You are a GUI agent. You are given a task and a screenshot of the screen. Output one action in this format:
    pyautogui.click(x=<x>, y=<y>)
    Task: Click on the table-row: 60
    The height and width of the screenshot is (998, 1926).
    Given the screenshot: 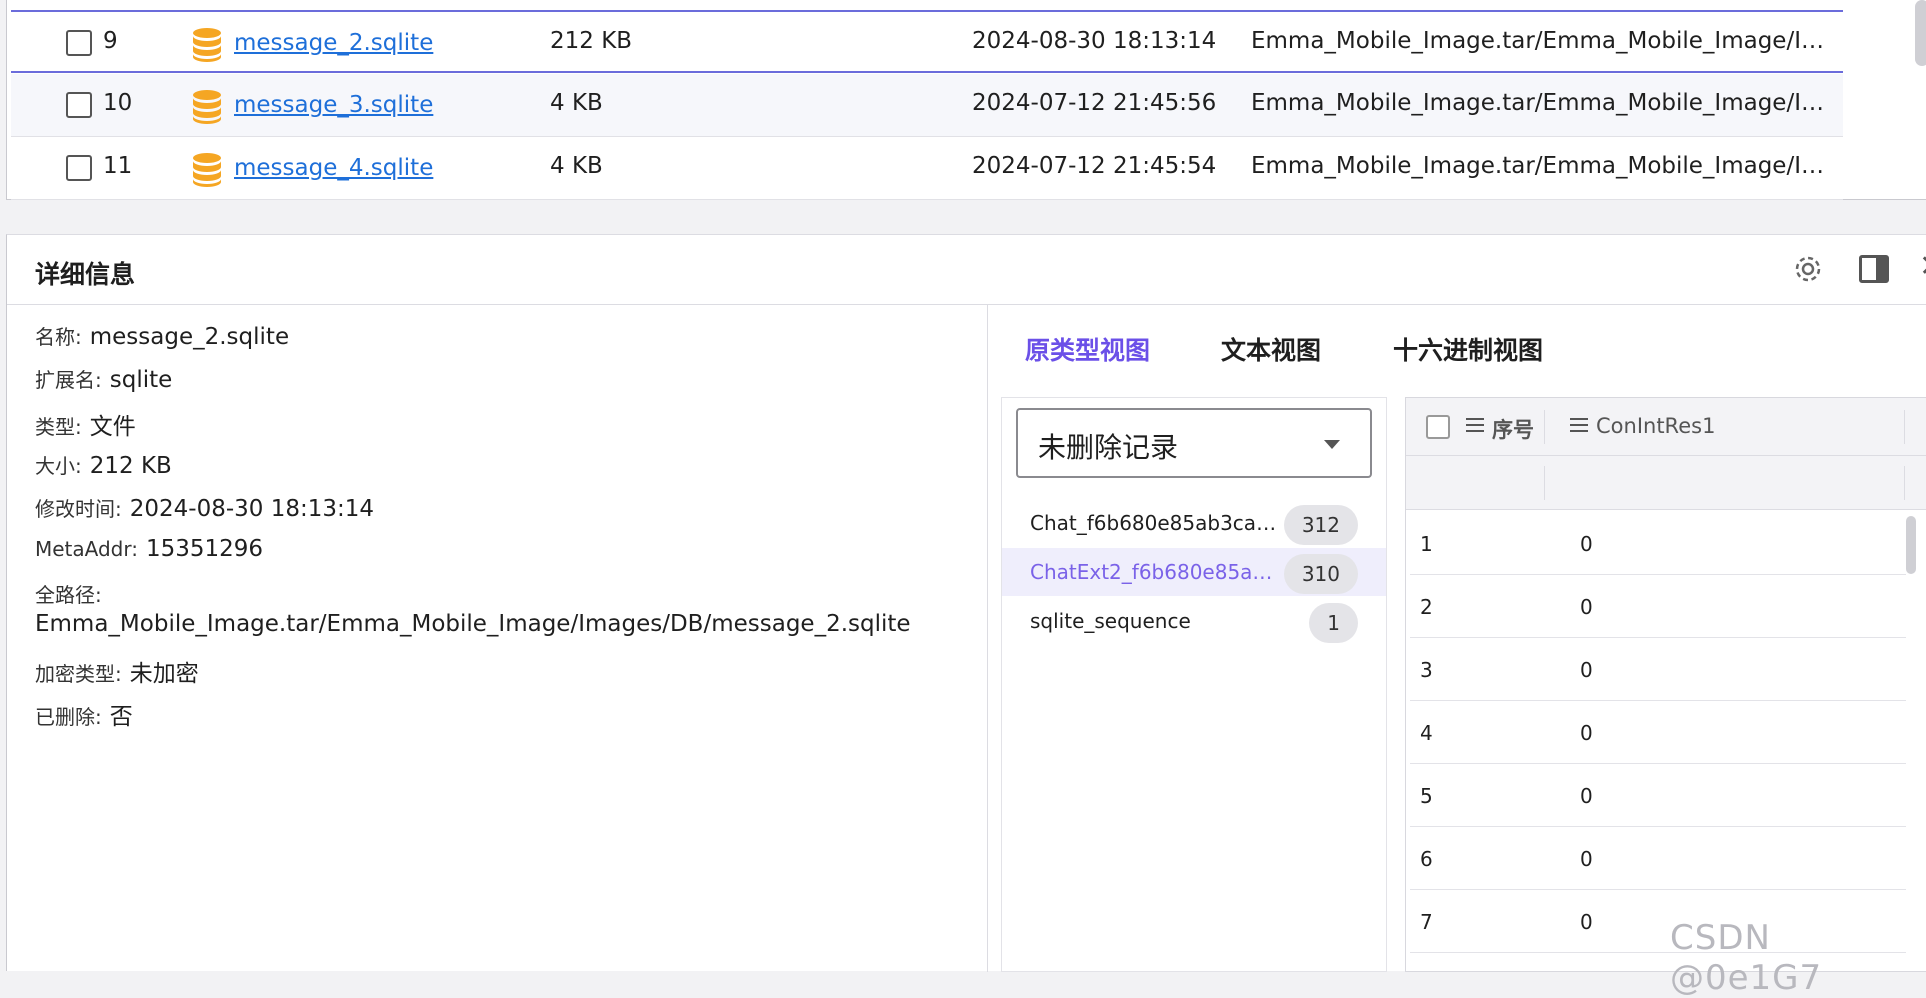 What is the action you would take?
    pyautogui.click(x=1658, y=858)
    